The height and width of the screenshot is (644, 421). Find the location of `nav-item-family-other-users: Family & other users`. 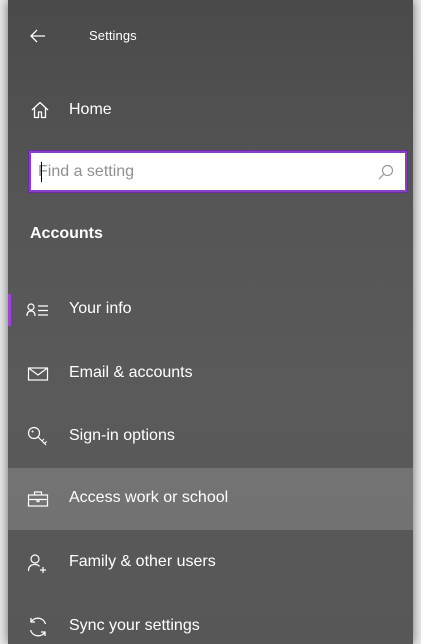

nav-item-family-other-users: Family & other users is located at coordinates (210, 563).